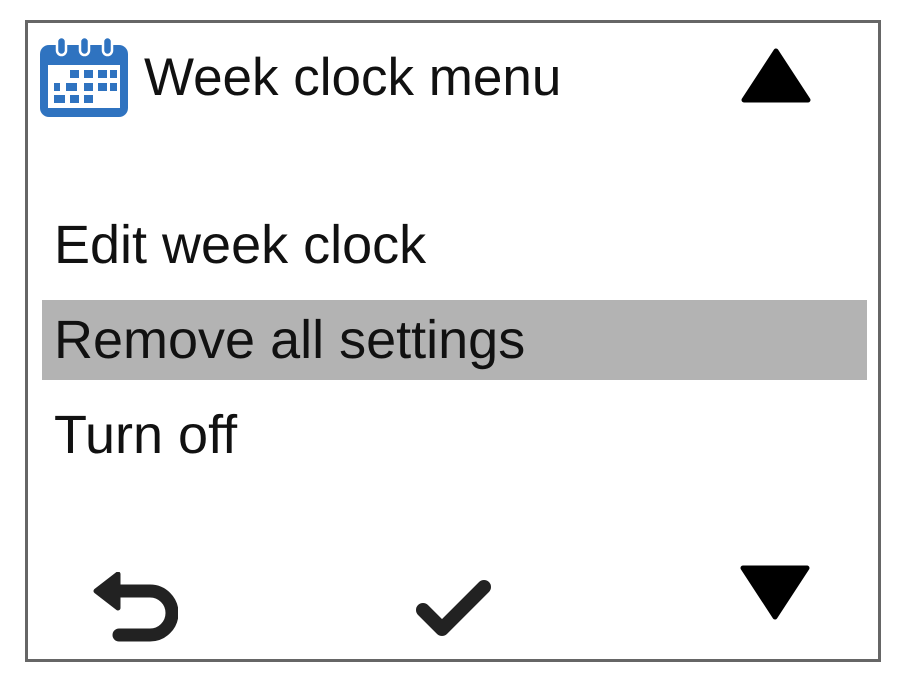 The width and height of the screenshot is (898, 681). I want to click on menu-item: Remove all settings, so click(454, 340).